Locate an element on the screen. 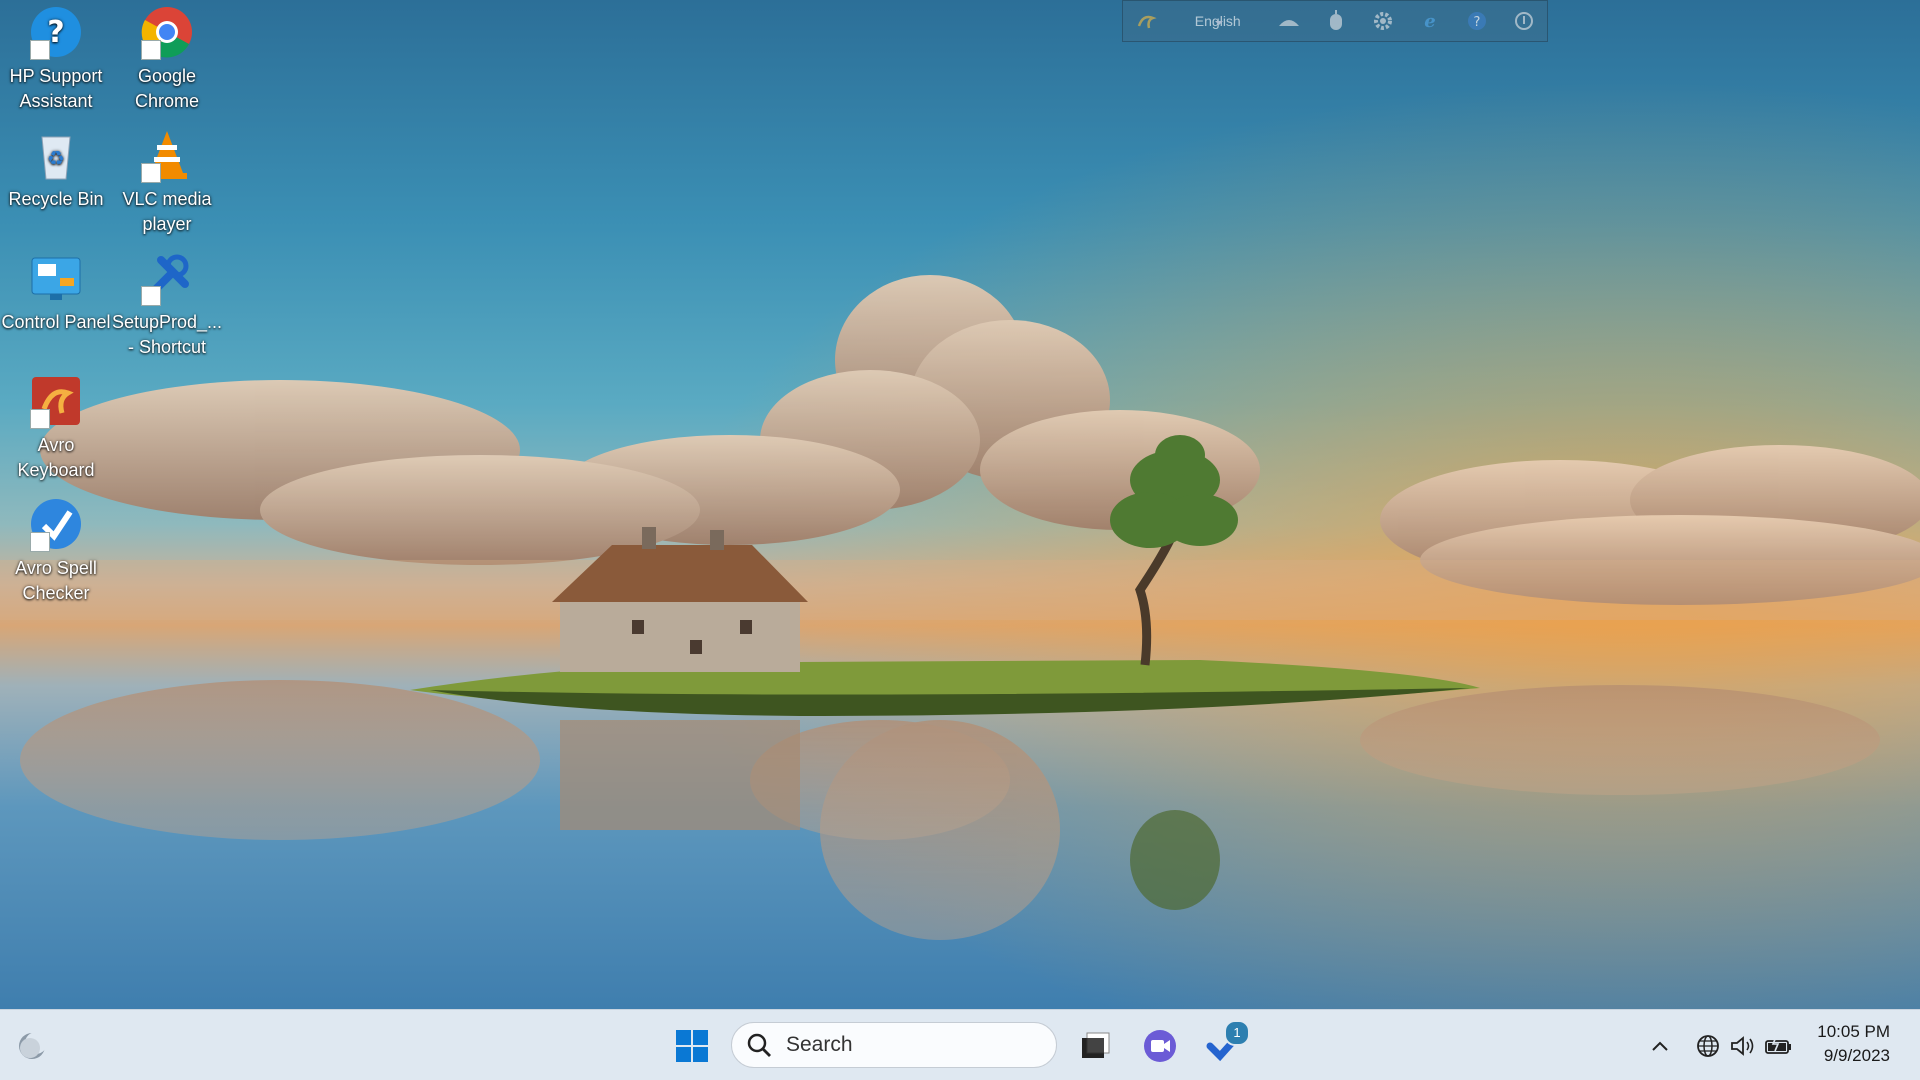 The image size is (1920, 1080). settings-gear-icon is located at coordinates (1382, 21).